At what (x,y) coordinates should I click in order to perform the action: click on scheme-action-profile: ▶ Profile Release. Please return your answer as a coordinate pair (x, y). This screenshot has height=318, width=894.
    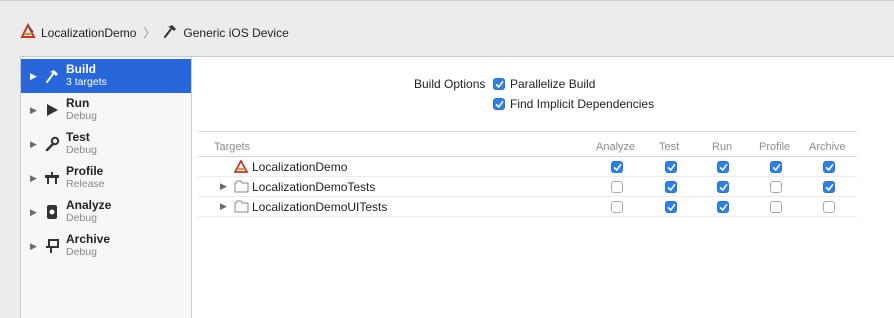
    Looking at the image, I should click on (106, 178).